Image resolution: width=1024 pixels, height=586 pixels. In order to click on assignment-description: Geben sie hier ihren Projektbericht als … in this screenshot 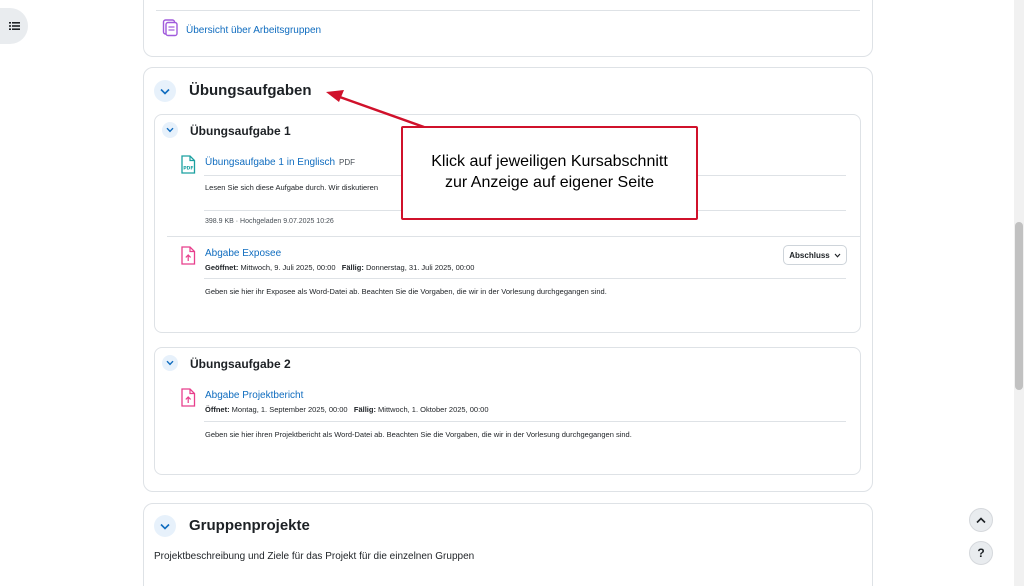, I will do `click(418, 434)`.